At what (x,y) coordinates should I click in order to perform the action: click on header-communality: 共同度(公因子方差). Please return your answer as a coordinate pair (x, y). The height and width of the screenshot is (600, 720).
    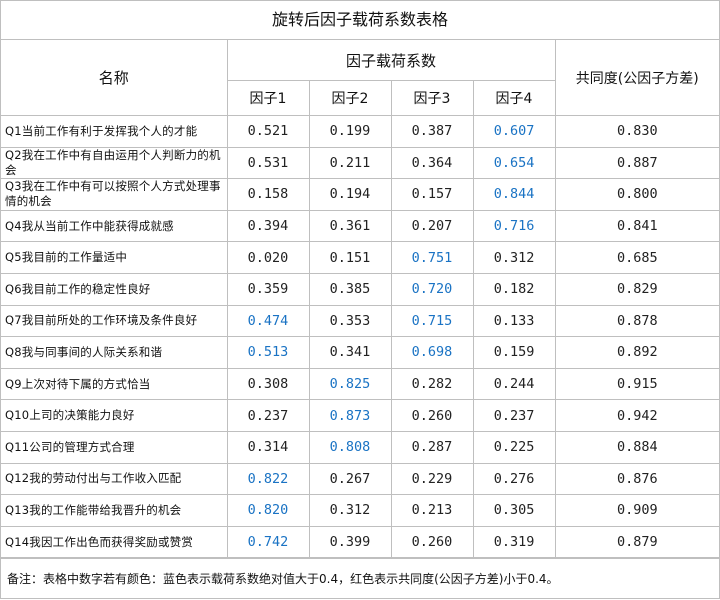
    Looking at the image, I should click on (637, 78).